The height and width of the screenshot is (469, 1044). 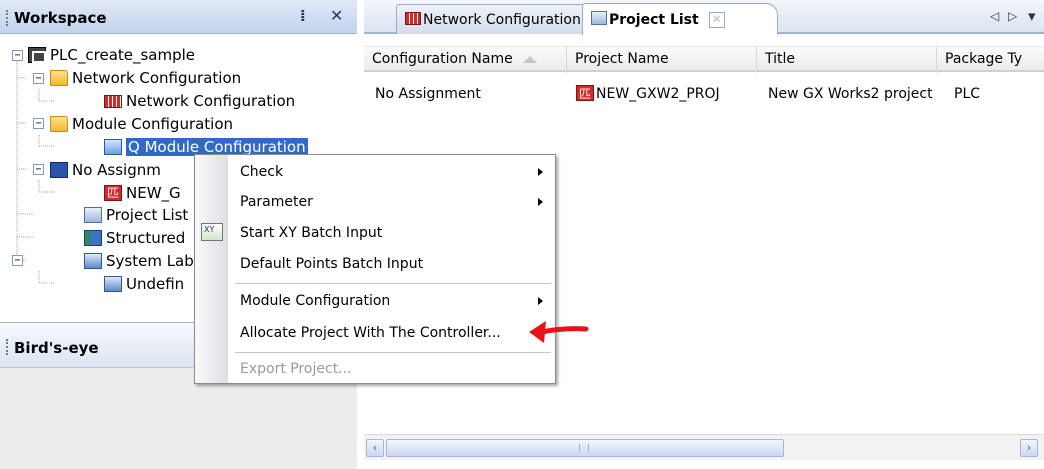 I want to click on tree-node-no-assignment: No Assignm, so click(x=105, y=170).